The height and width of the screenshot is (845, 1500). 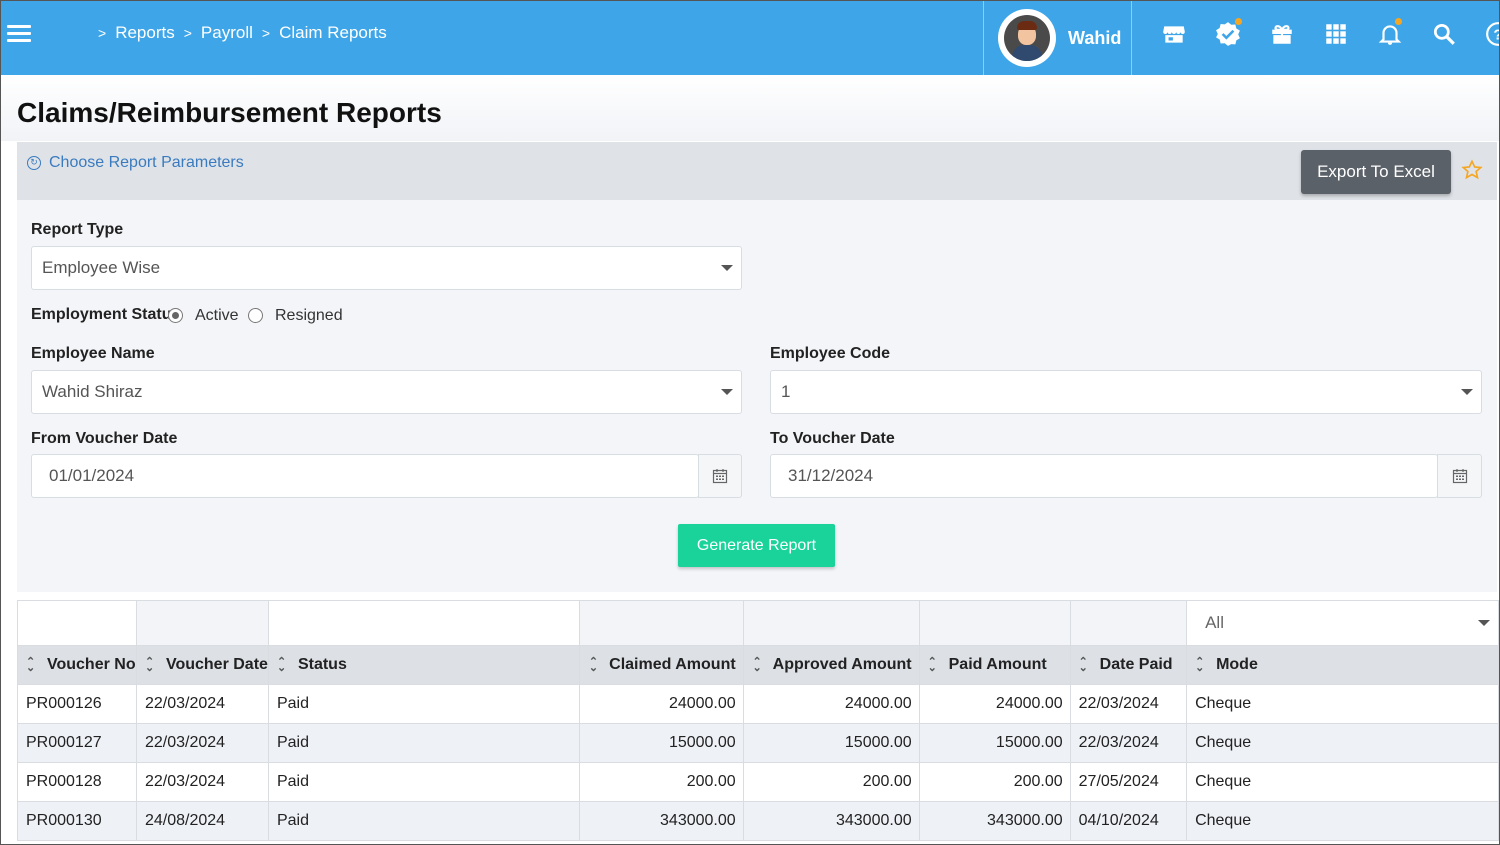 I want to click on employee-code-select: 1, so click(x=1126, y=392).